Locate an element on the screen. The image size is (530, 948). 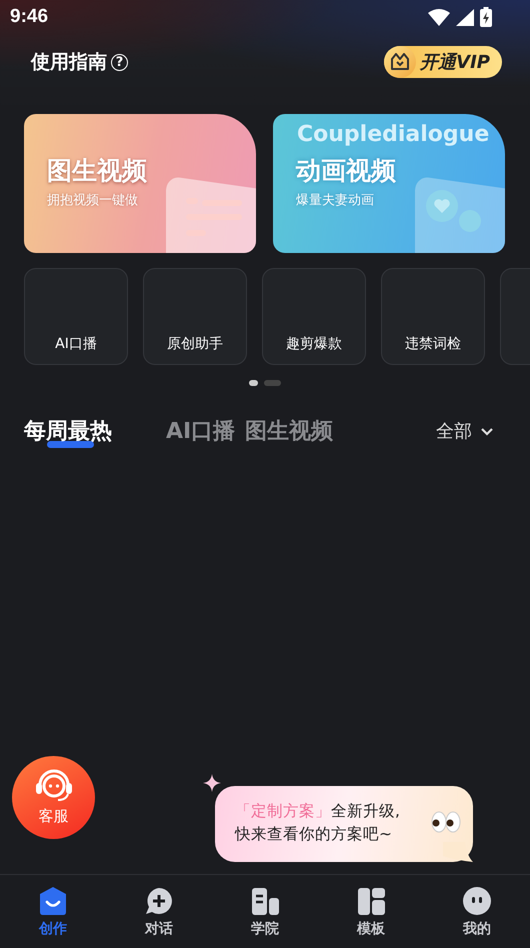
card-title: 动画视频 is located at coordinates (346, 171).